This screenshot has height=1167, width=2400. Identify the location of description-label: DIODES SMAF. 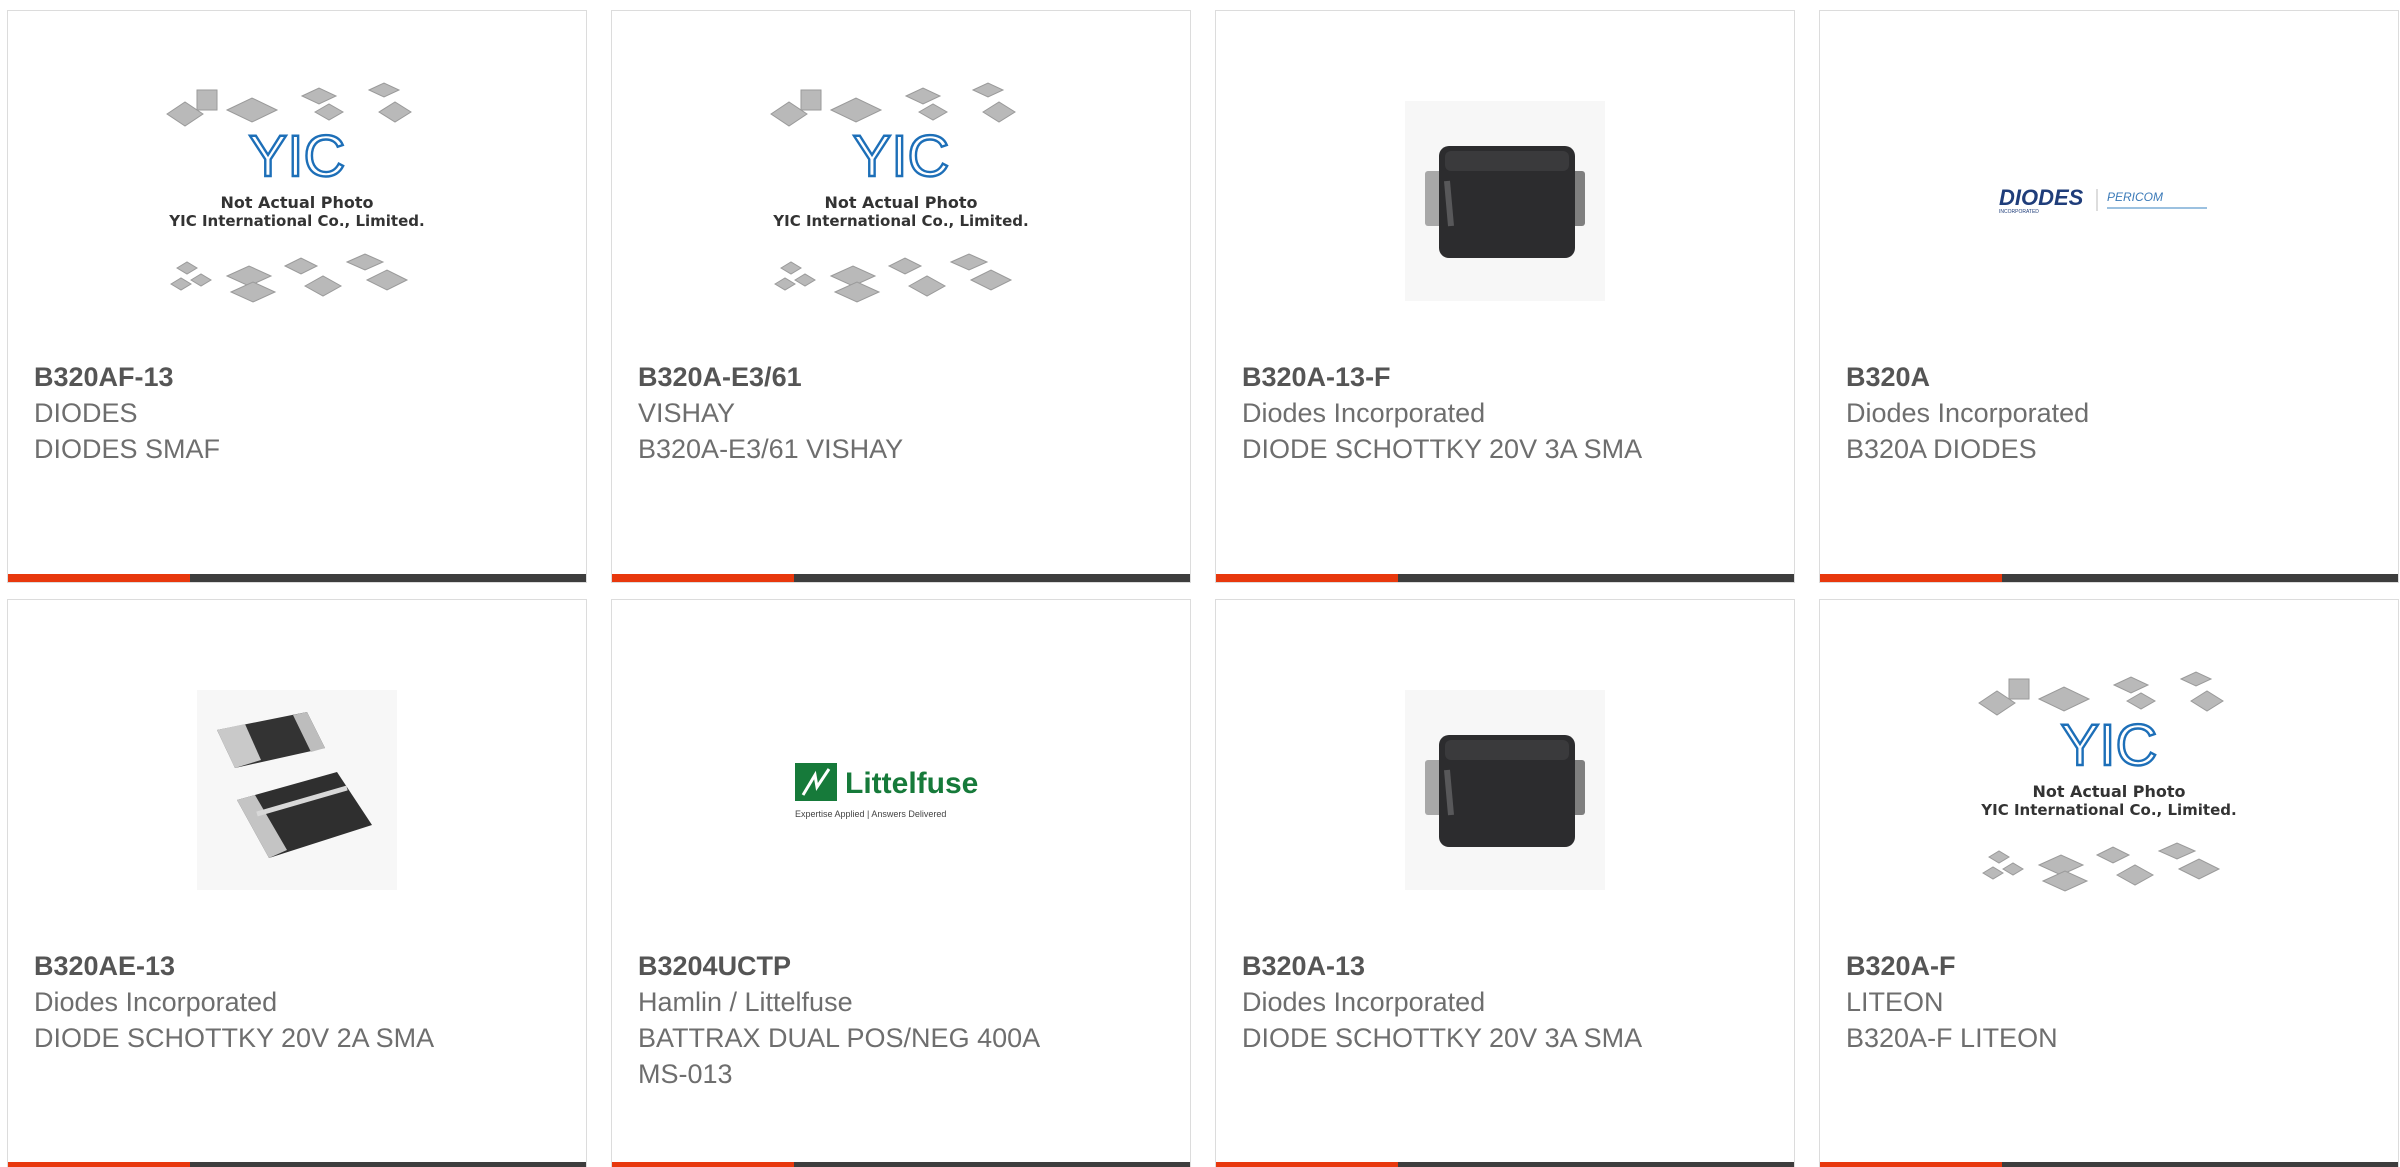
(127, 449).